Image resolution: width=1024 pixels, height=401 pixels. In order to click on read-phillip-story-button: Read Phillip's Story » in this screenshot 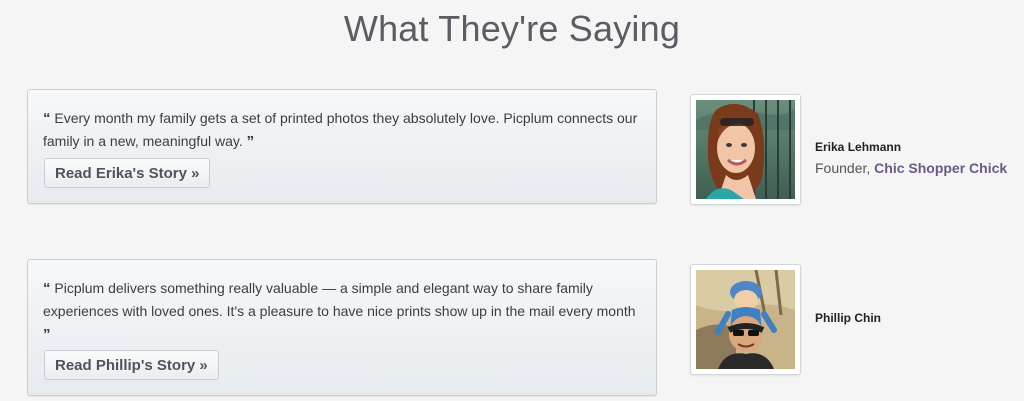, I will do `click(131, 365)`.